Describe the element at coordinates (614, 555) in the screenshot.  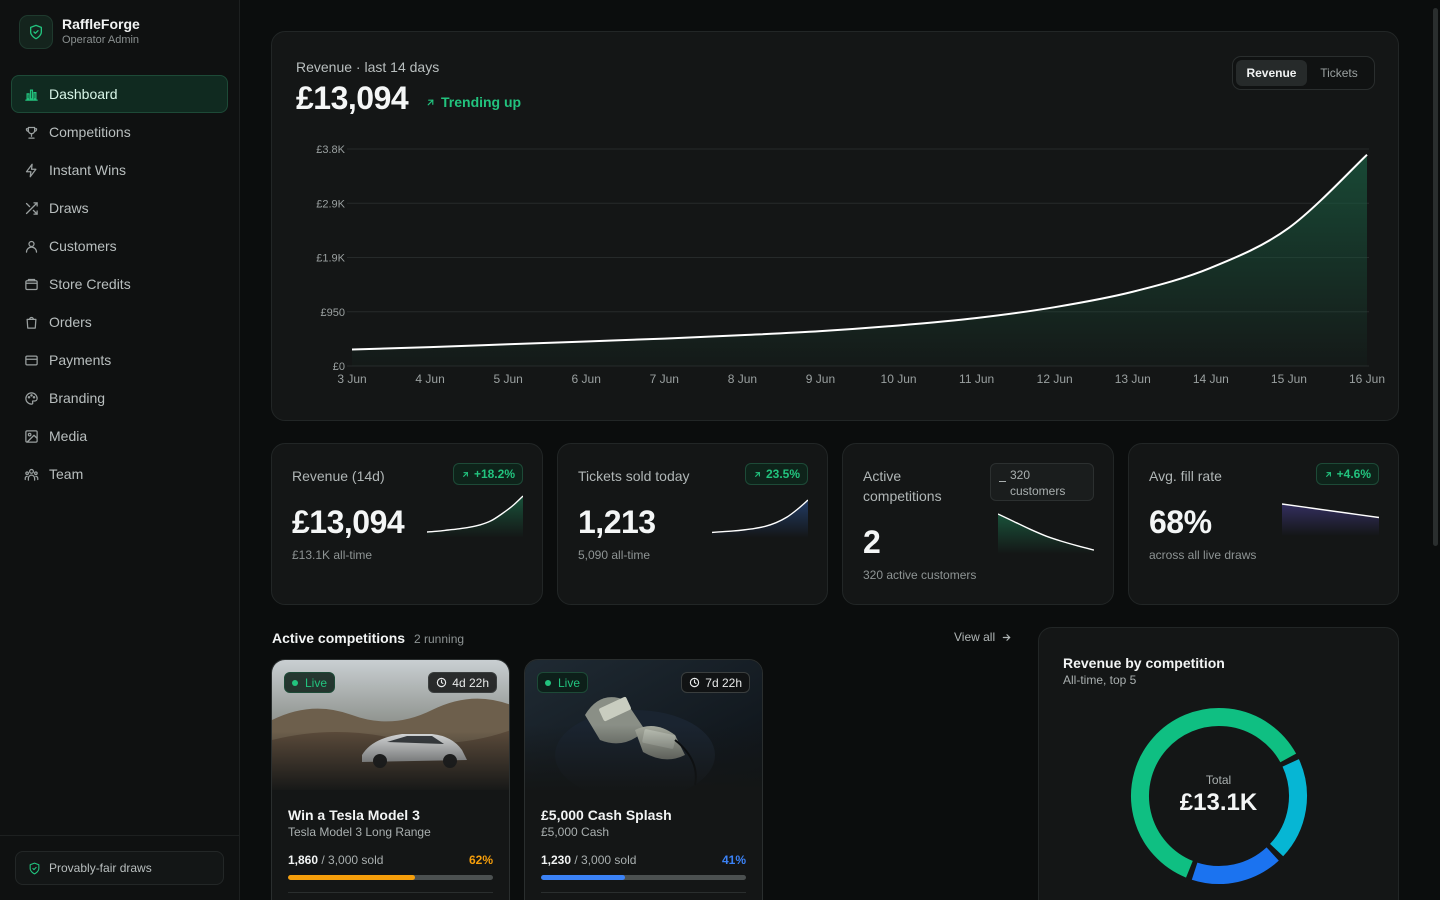
I see `stat-sub: 5,090 all-time` at that location.